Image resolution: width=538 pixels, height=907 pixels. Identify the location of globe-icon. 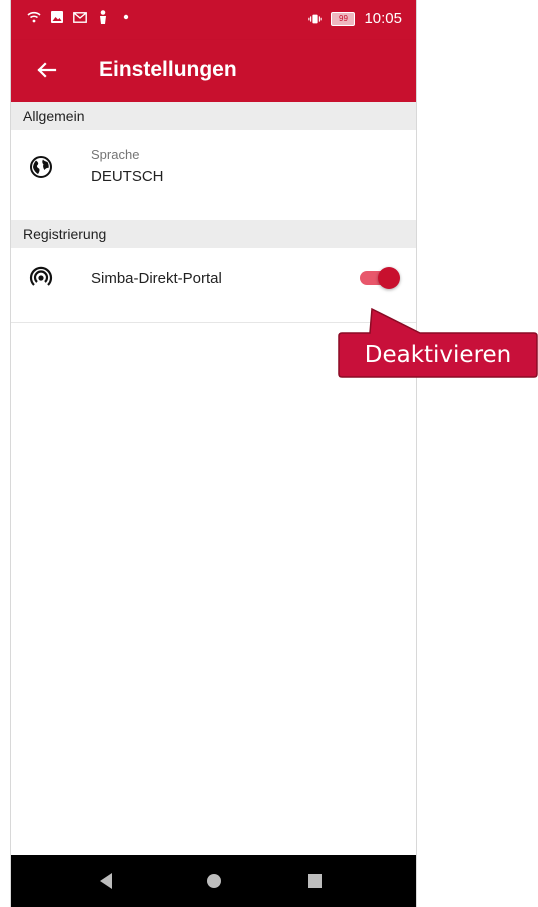
(41, 167).